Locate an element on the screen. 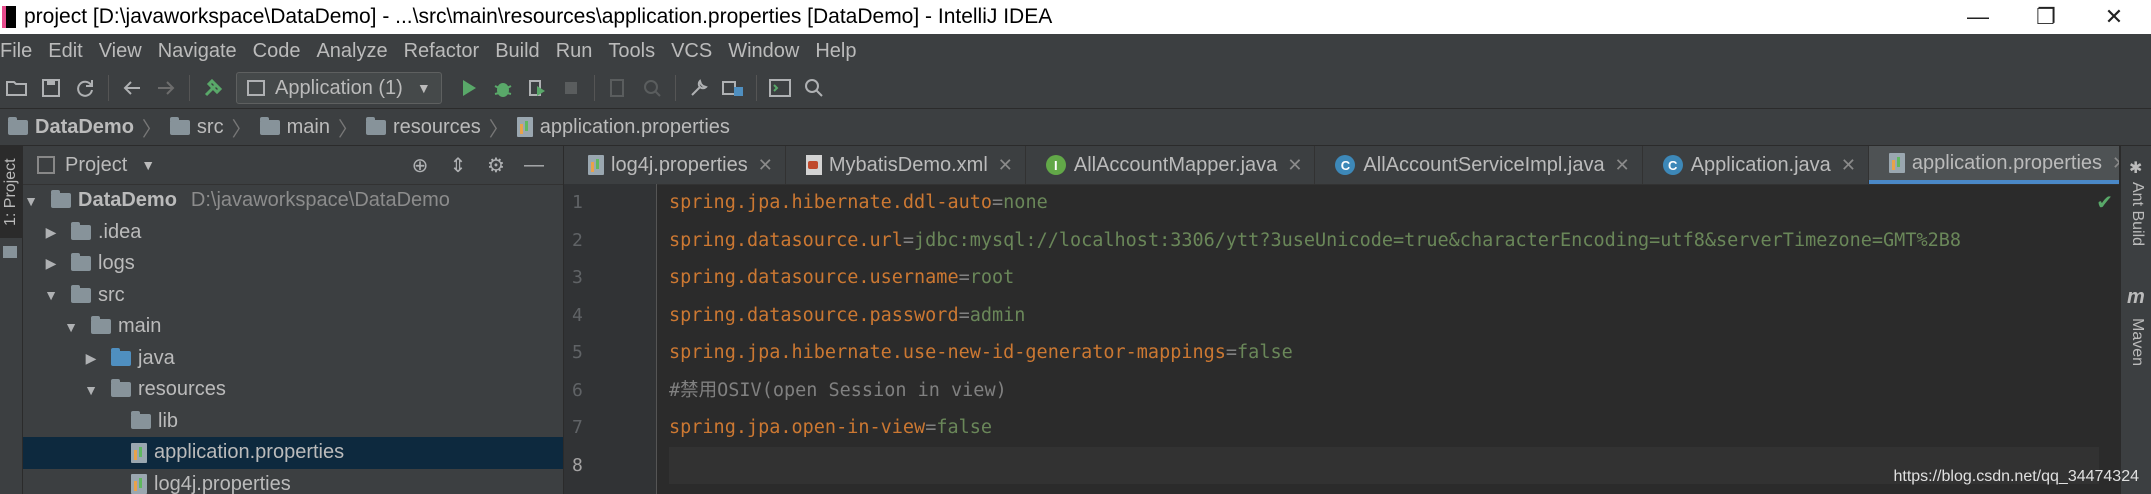 Image resolution: width=2151 pixels, height=494 pixels. settings-wrench-icon is located at coordinates (699, 88).